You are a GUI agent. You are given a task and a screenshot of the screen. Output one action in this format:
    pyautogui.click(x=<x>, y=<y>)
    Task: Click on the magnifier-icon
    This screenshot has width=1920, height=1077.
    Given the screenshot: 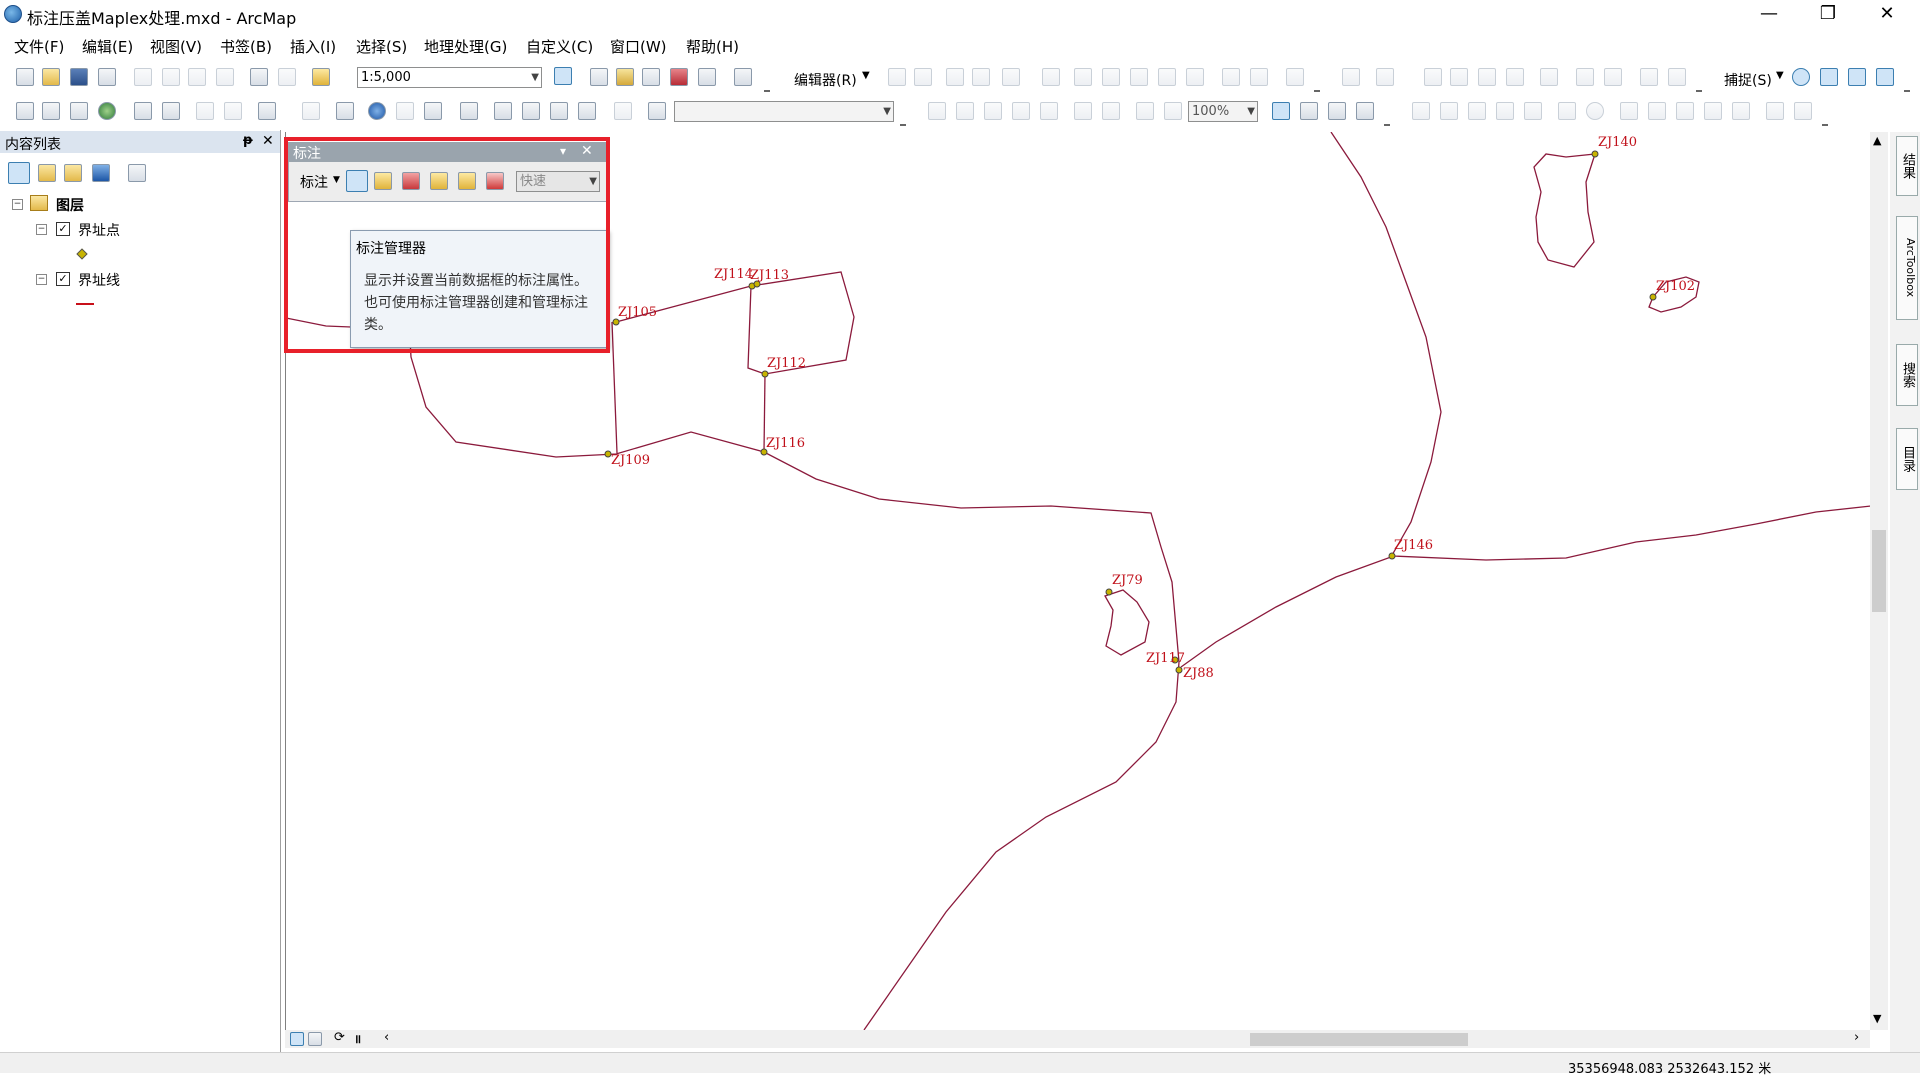 What is the action you would take?
    pyautogui.click(x=657, y=111)
    